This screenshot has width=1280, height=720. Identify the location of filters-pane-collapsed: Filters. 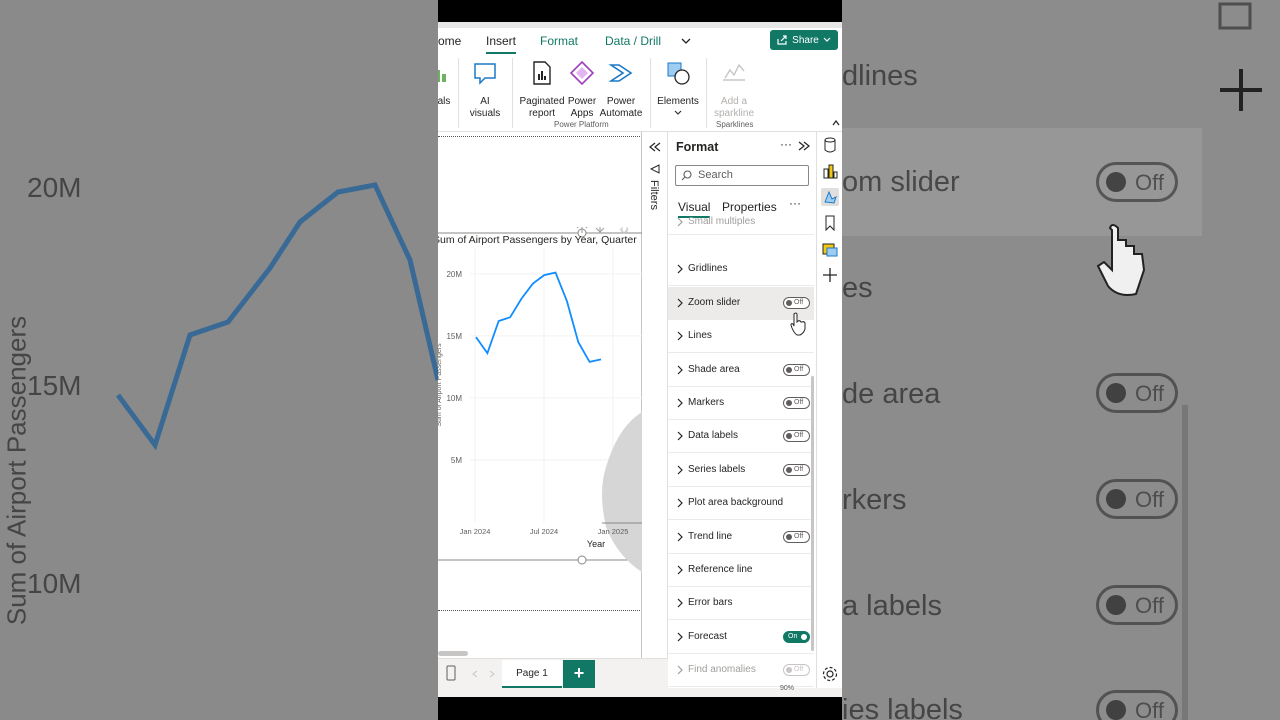
(655, 395).